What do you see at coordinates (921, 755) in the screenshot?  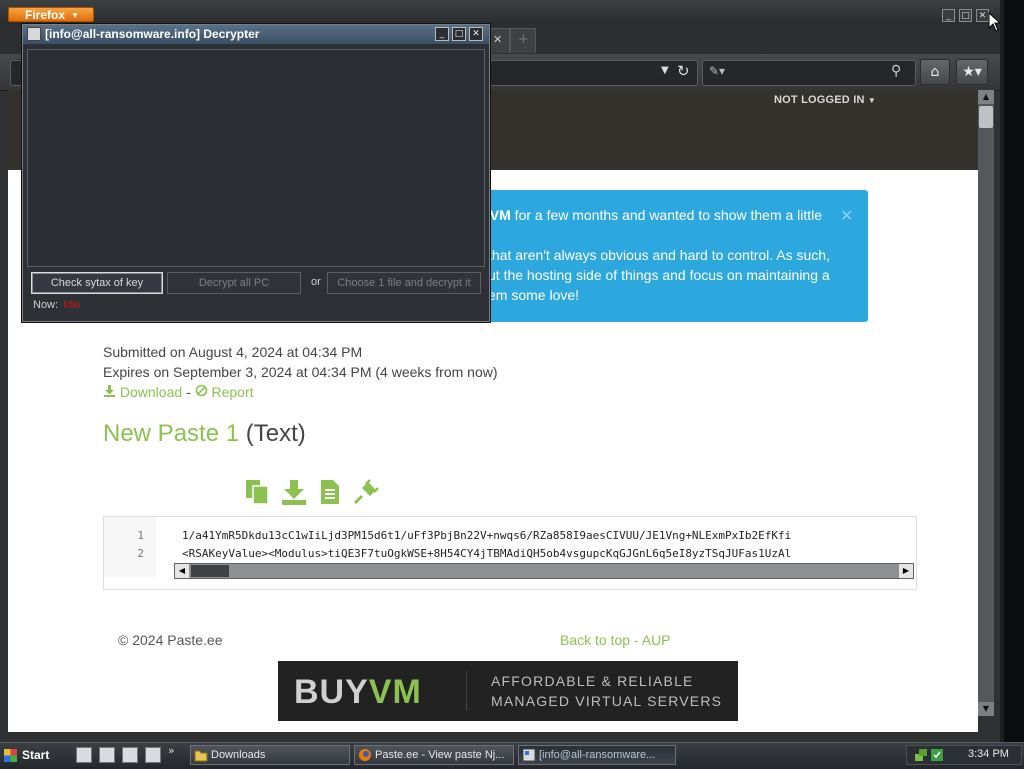 I see `network-icon` at bounding box center [921, 755].